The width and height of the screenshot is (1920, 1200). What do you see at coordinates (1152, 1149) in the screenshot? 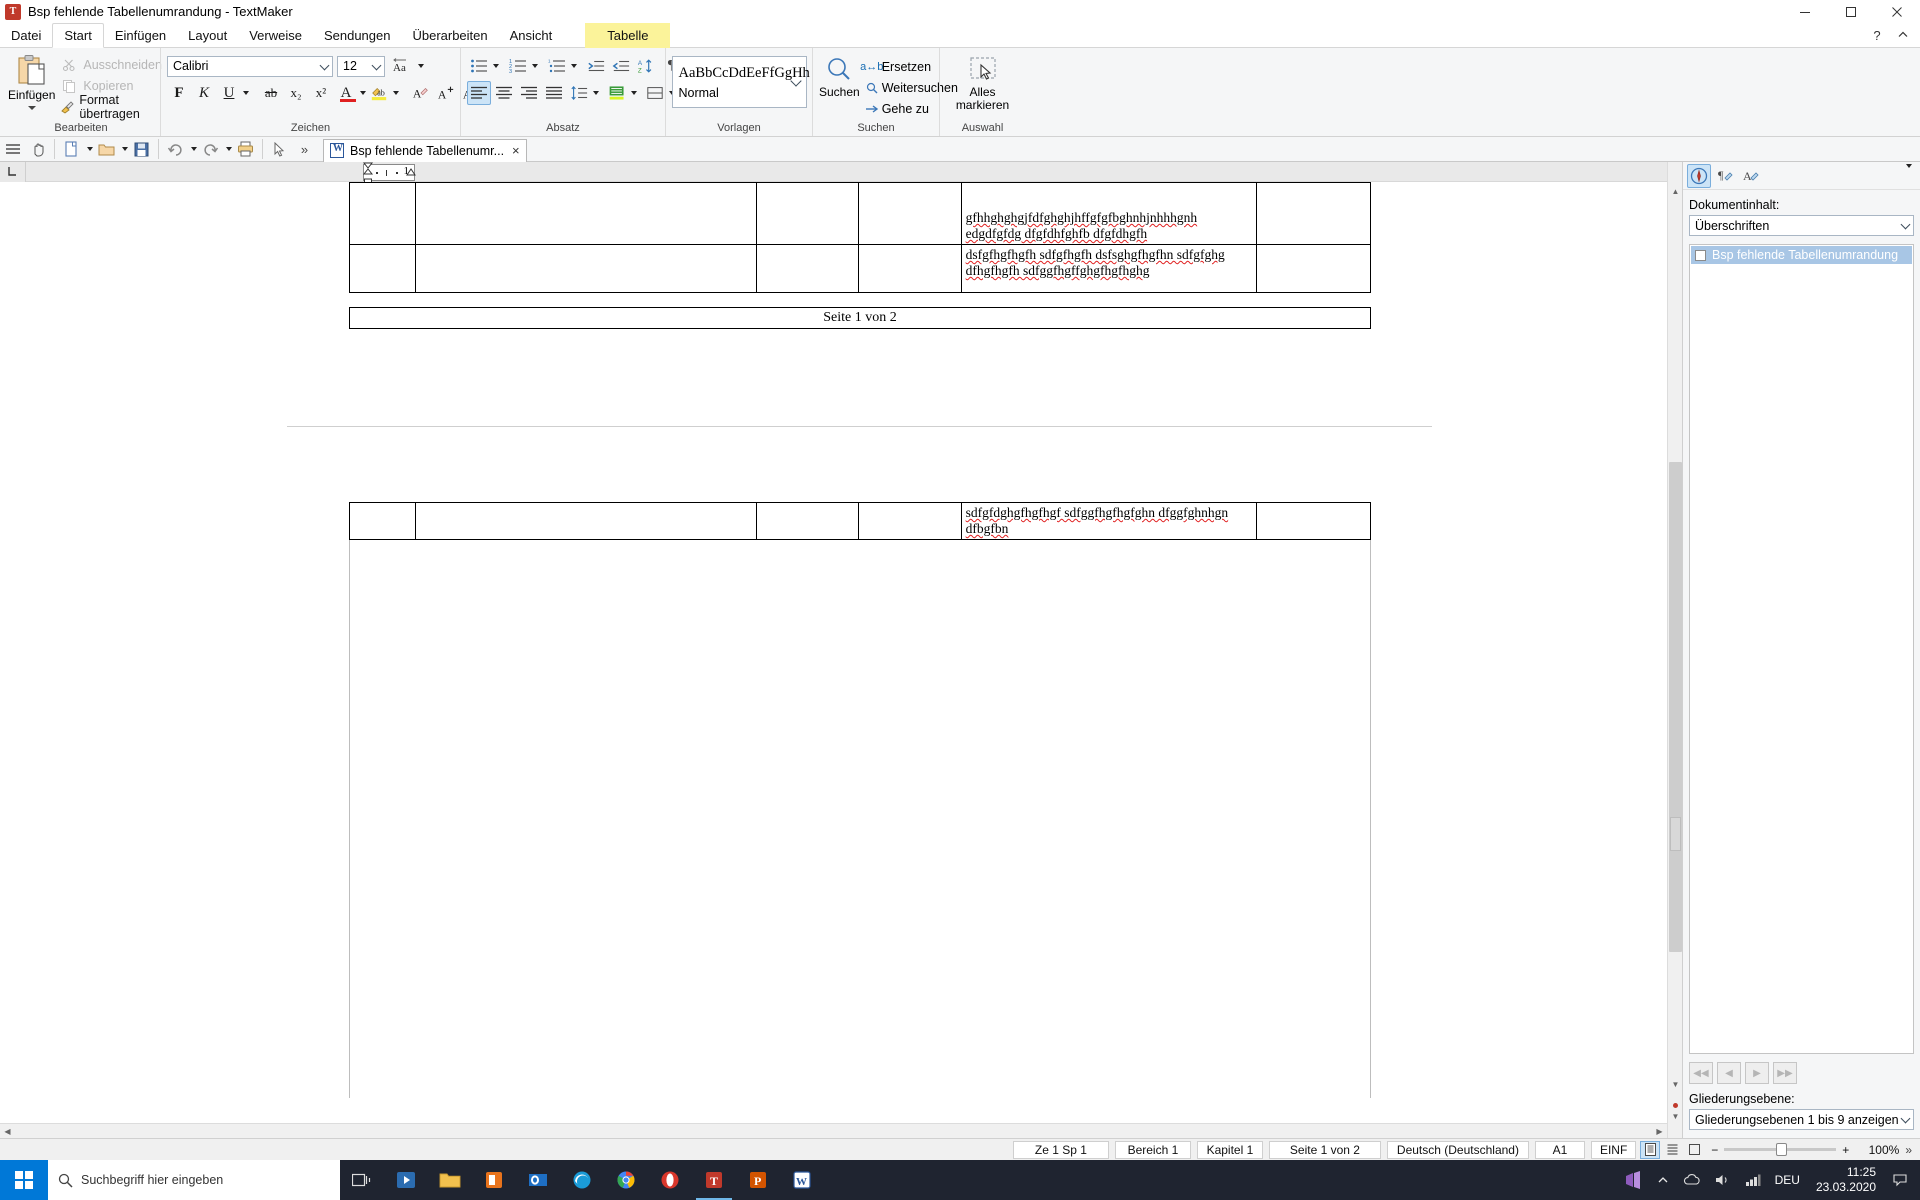
I see `status-section: Bereich 1` at bounding box center [1152, 1149].